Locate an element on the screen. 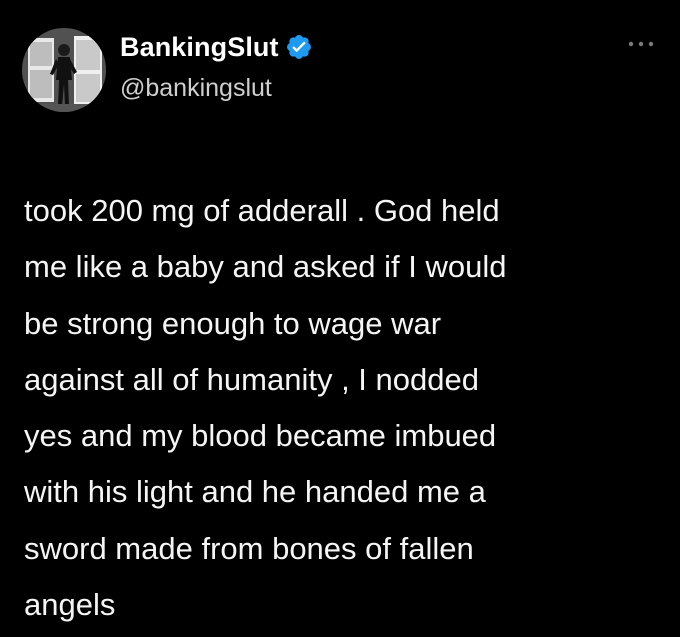 The image size is (680, 637). more-options-icon is located at coordinates (641, 41).